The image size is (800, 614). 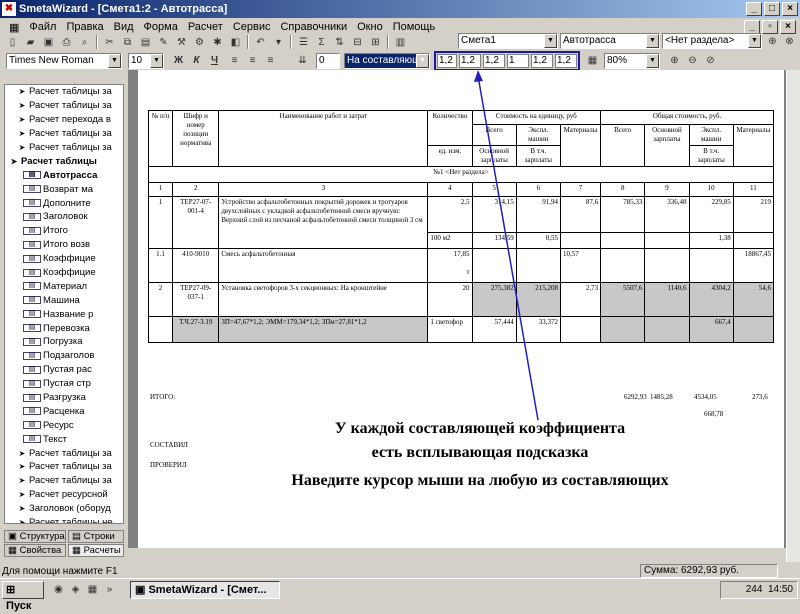 What do you see at coordinates (11, 589) in the screenshot?
I see `windows-logo-icon: ⊞` at bounding box center [11, 589].